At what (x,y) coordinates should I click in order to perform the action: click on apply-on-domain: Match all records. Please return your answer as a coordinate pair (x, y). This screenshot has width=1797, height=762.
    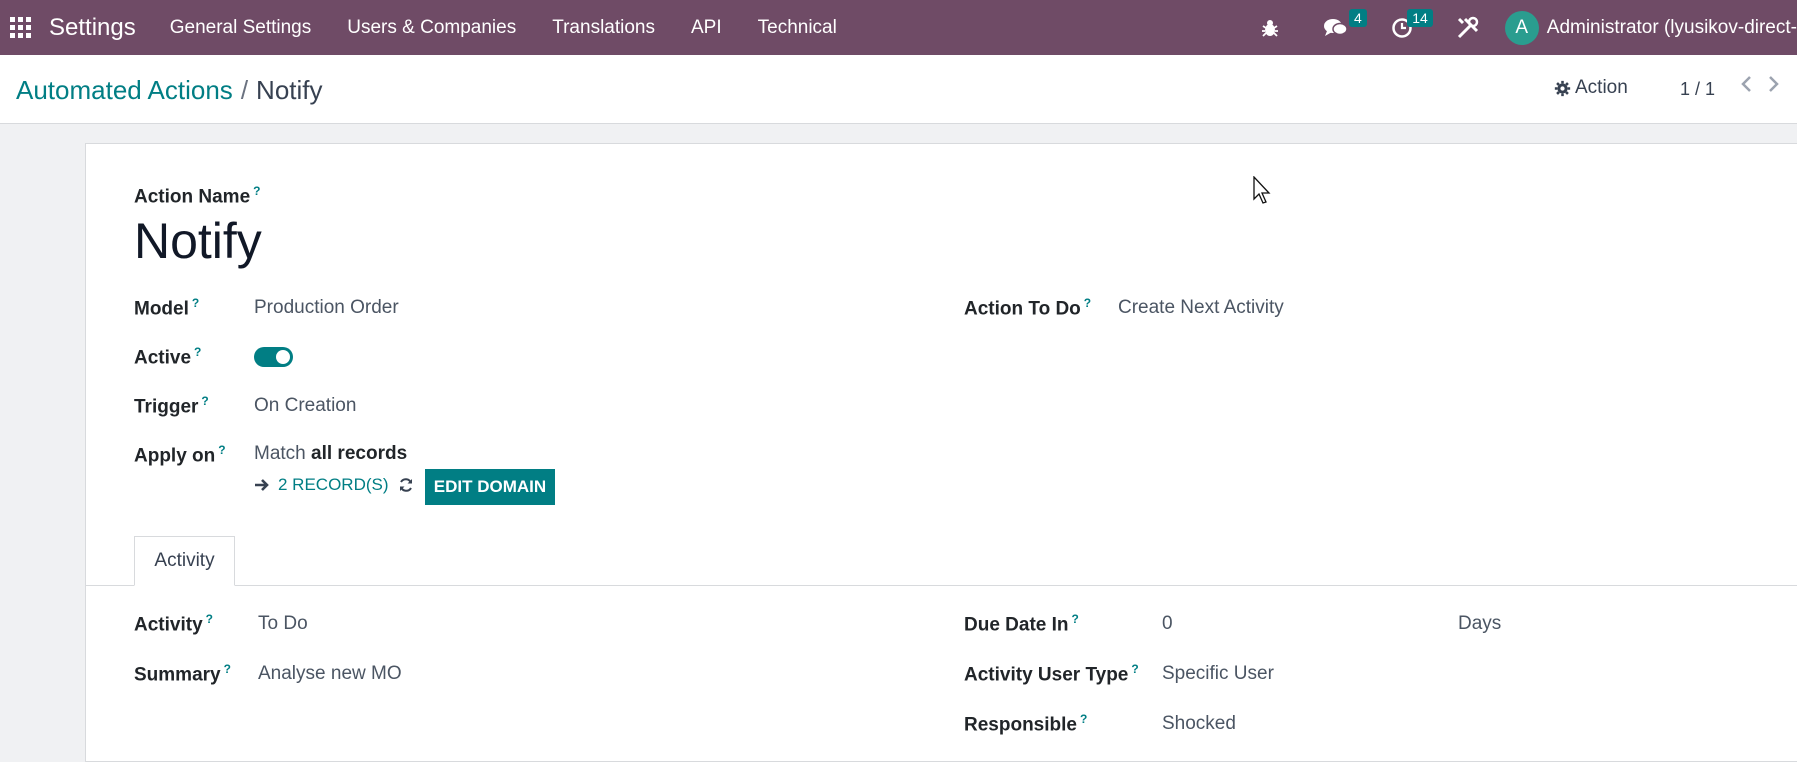
    Looking at the image, I should click on (331, 453).